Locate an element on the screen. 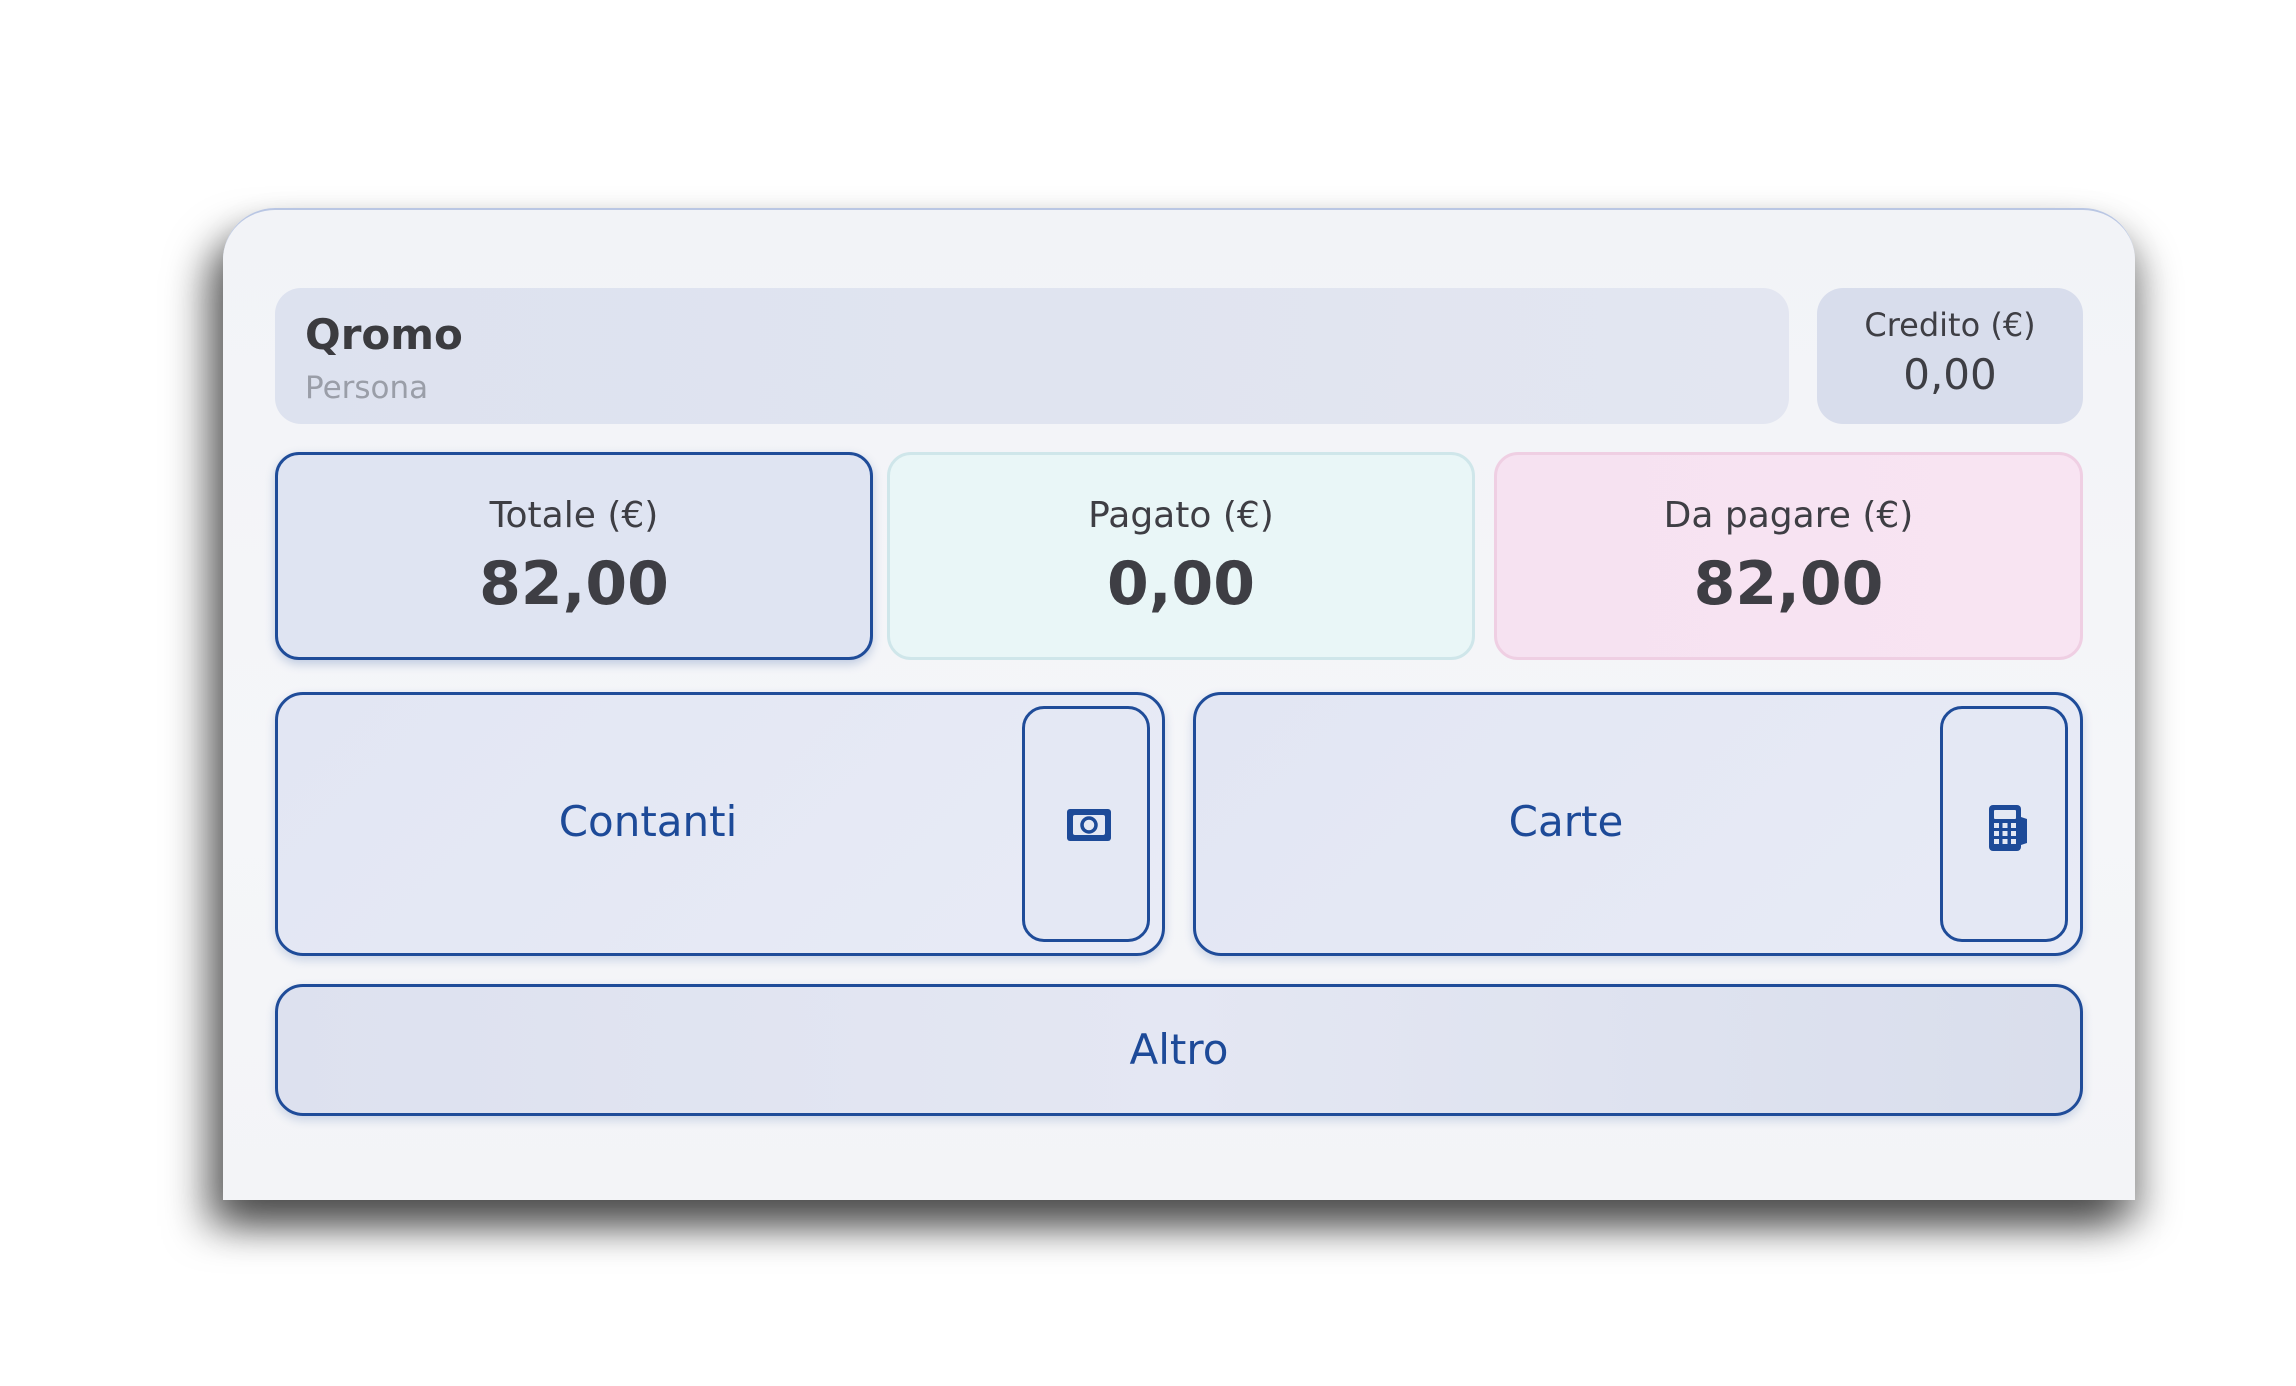 The height and width of the screenshot is (1386, 2296). card-terminal-icon is located at coordinates (2008, 828).